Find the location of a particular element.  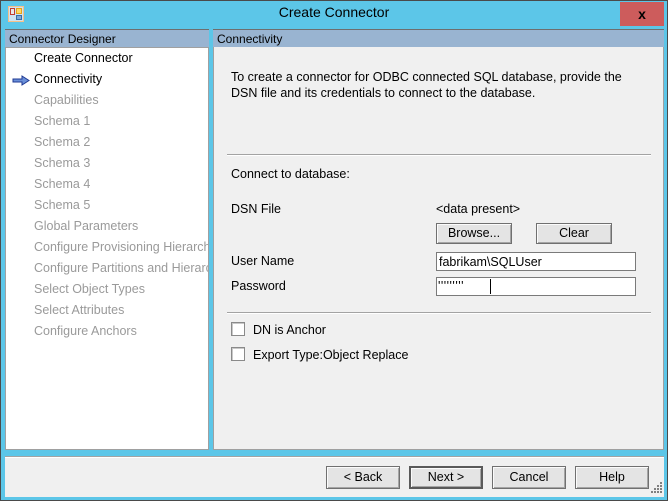

sidebar-item-label: Create Connector is located at coordinates (83, 58).